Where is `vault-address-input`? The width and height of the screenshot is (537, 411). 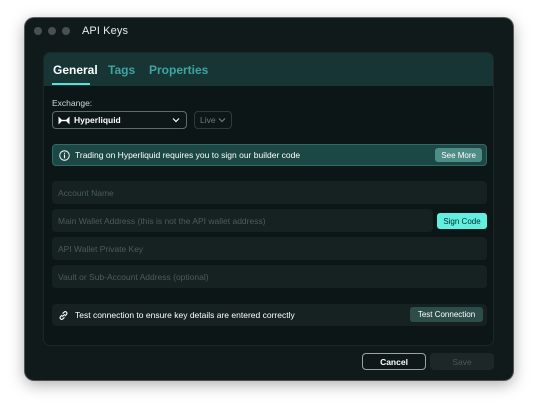
vault-address-input is located at coordinates (269, 276).